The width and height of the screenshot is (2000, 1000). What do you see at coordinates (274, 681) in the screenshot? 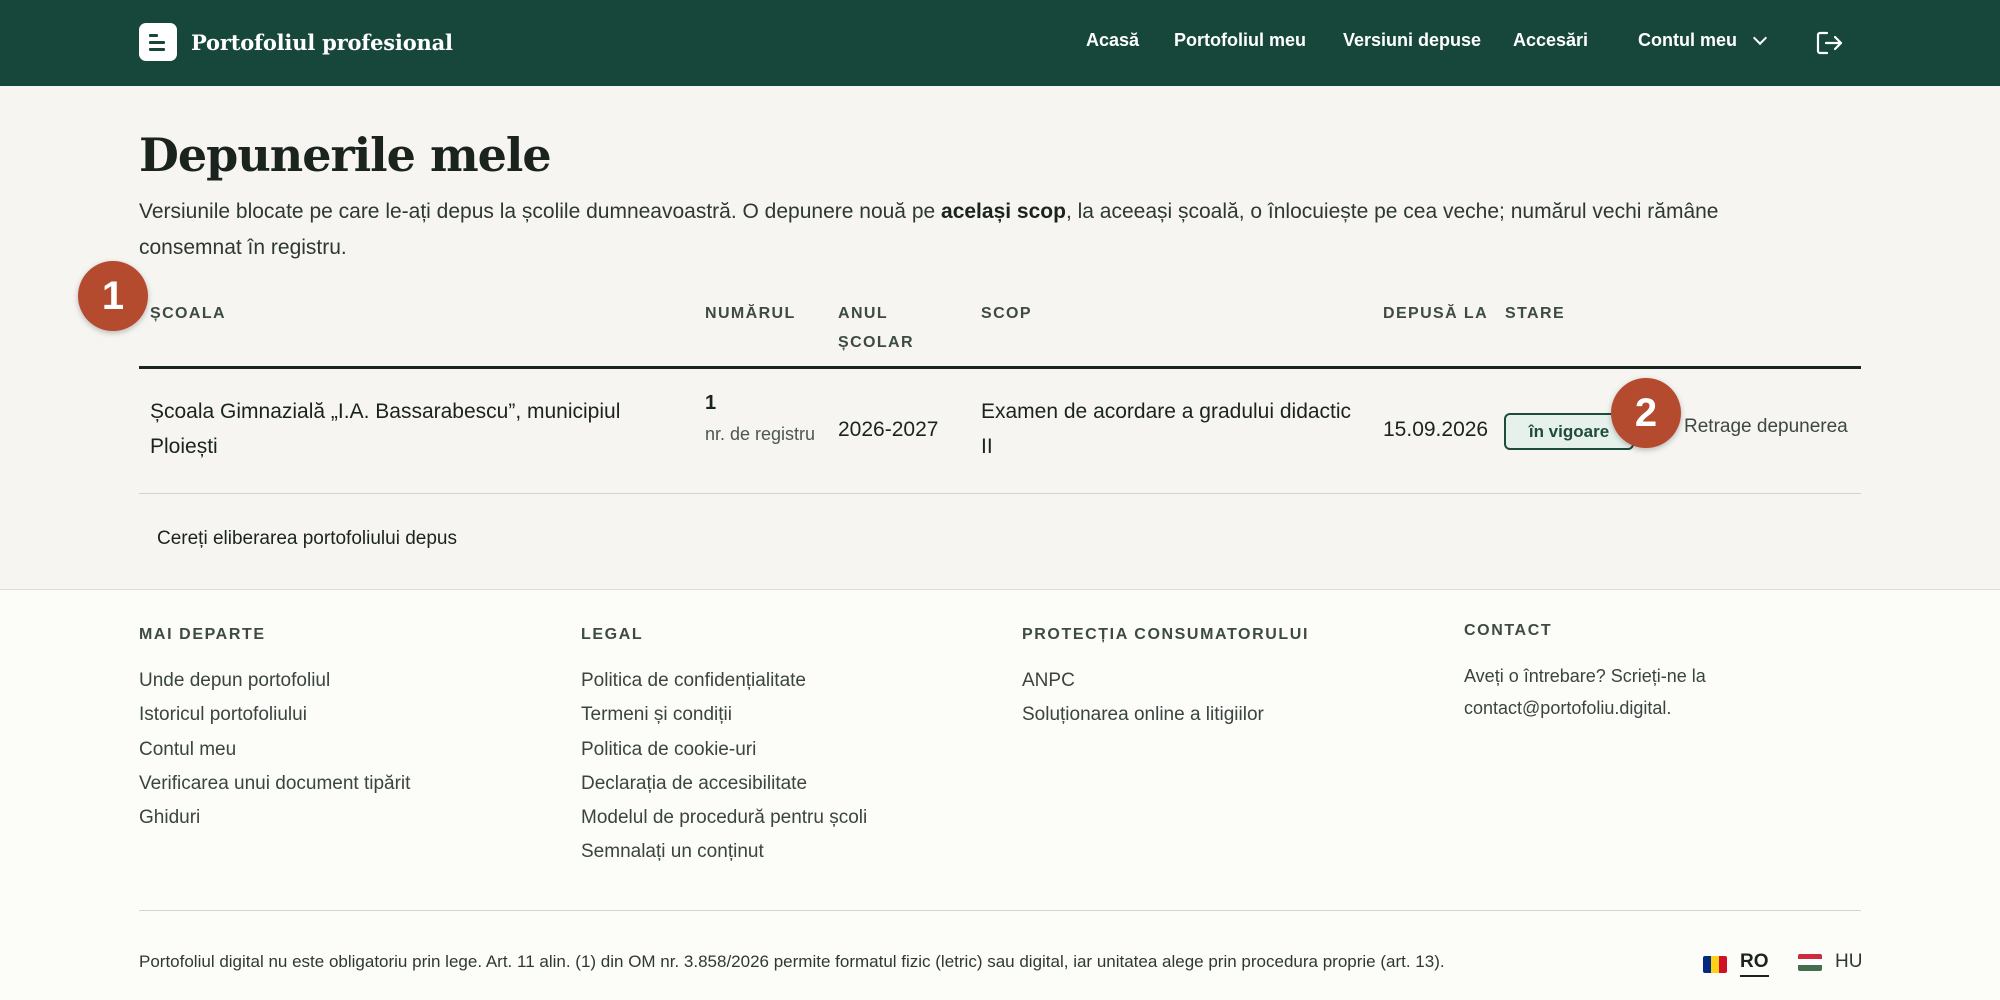
I see `footer-link: Unde depun portofoliul` at bounding box center [274, 681].